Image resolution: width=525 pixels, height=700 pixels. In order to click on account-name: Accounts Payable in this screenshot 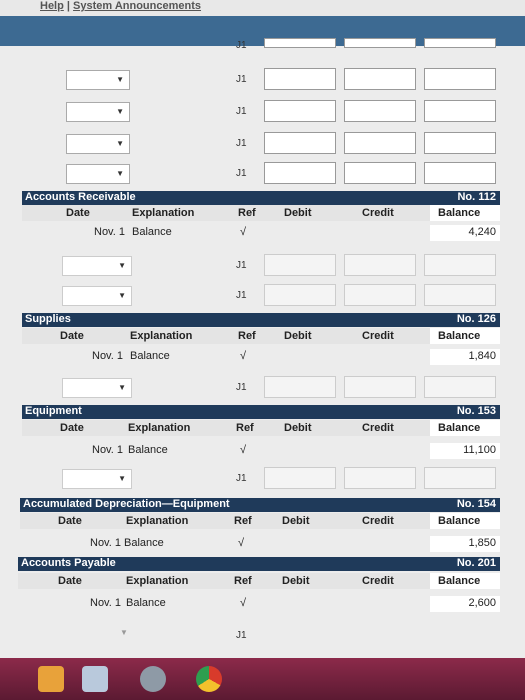, I will do `click(68, 563)`.